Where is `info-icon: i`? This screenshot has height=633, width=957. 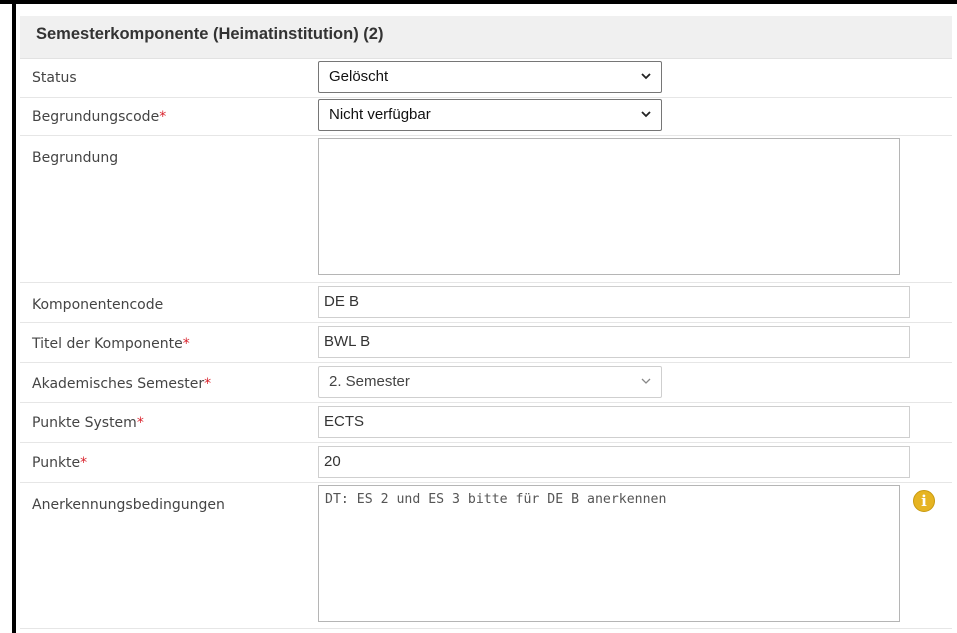 info-icon: i is located at coordinates (924, 501).